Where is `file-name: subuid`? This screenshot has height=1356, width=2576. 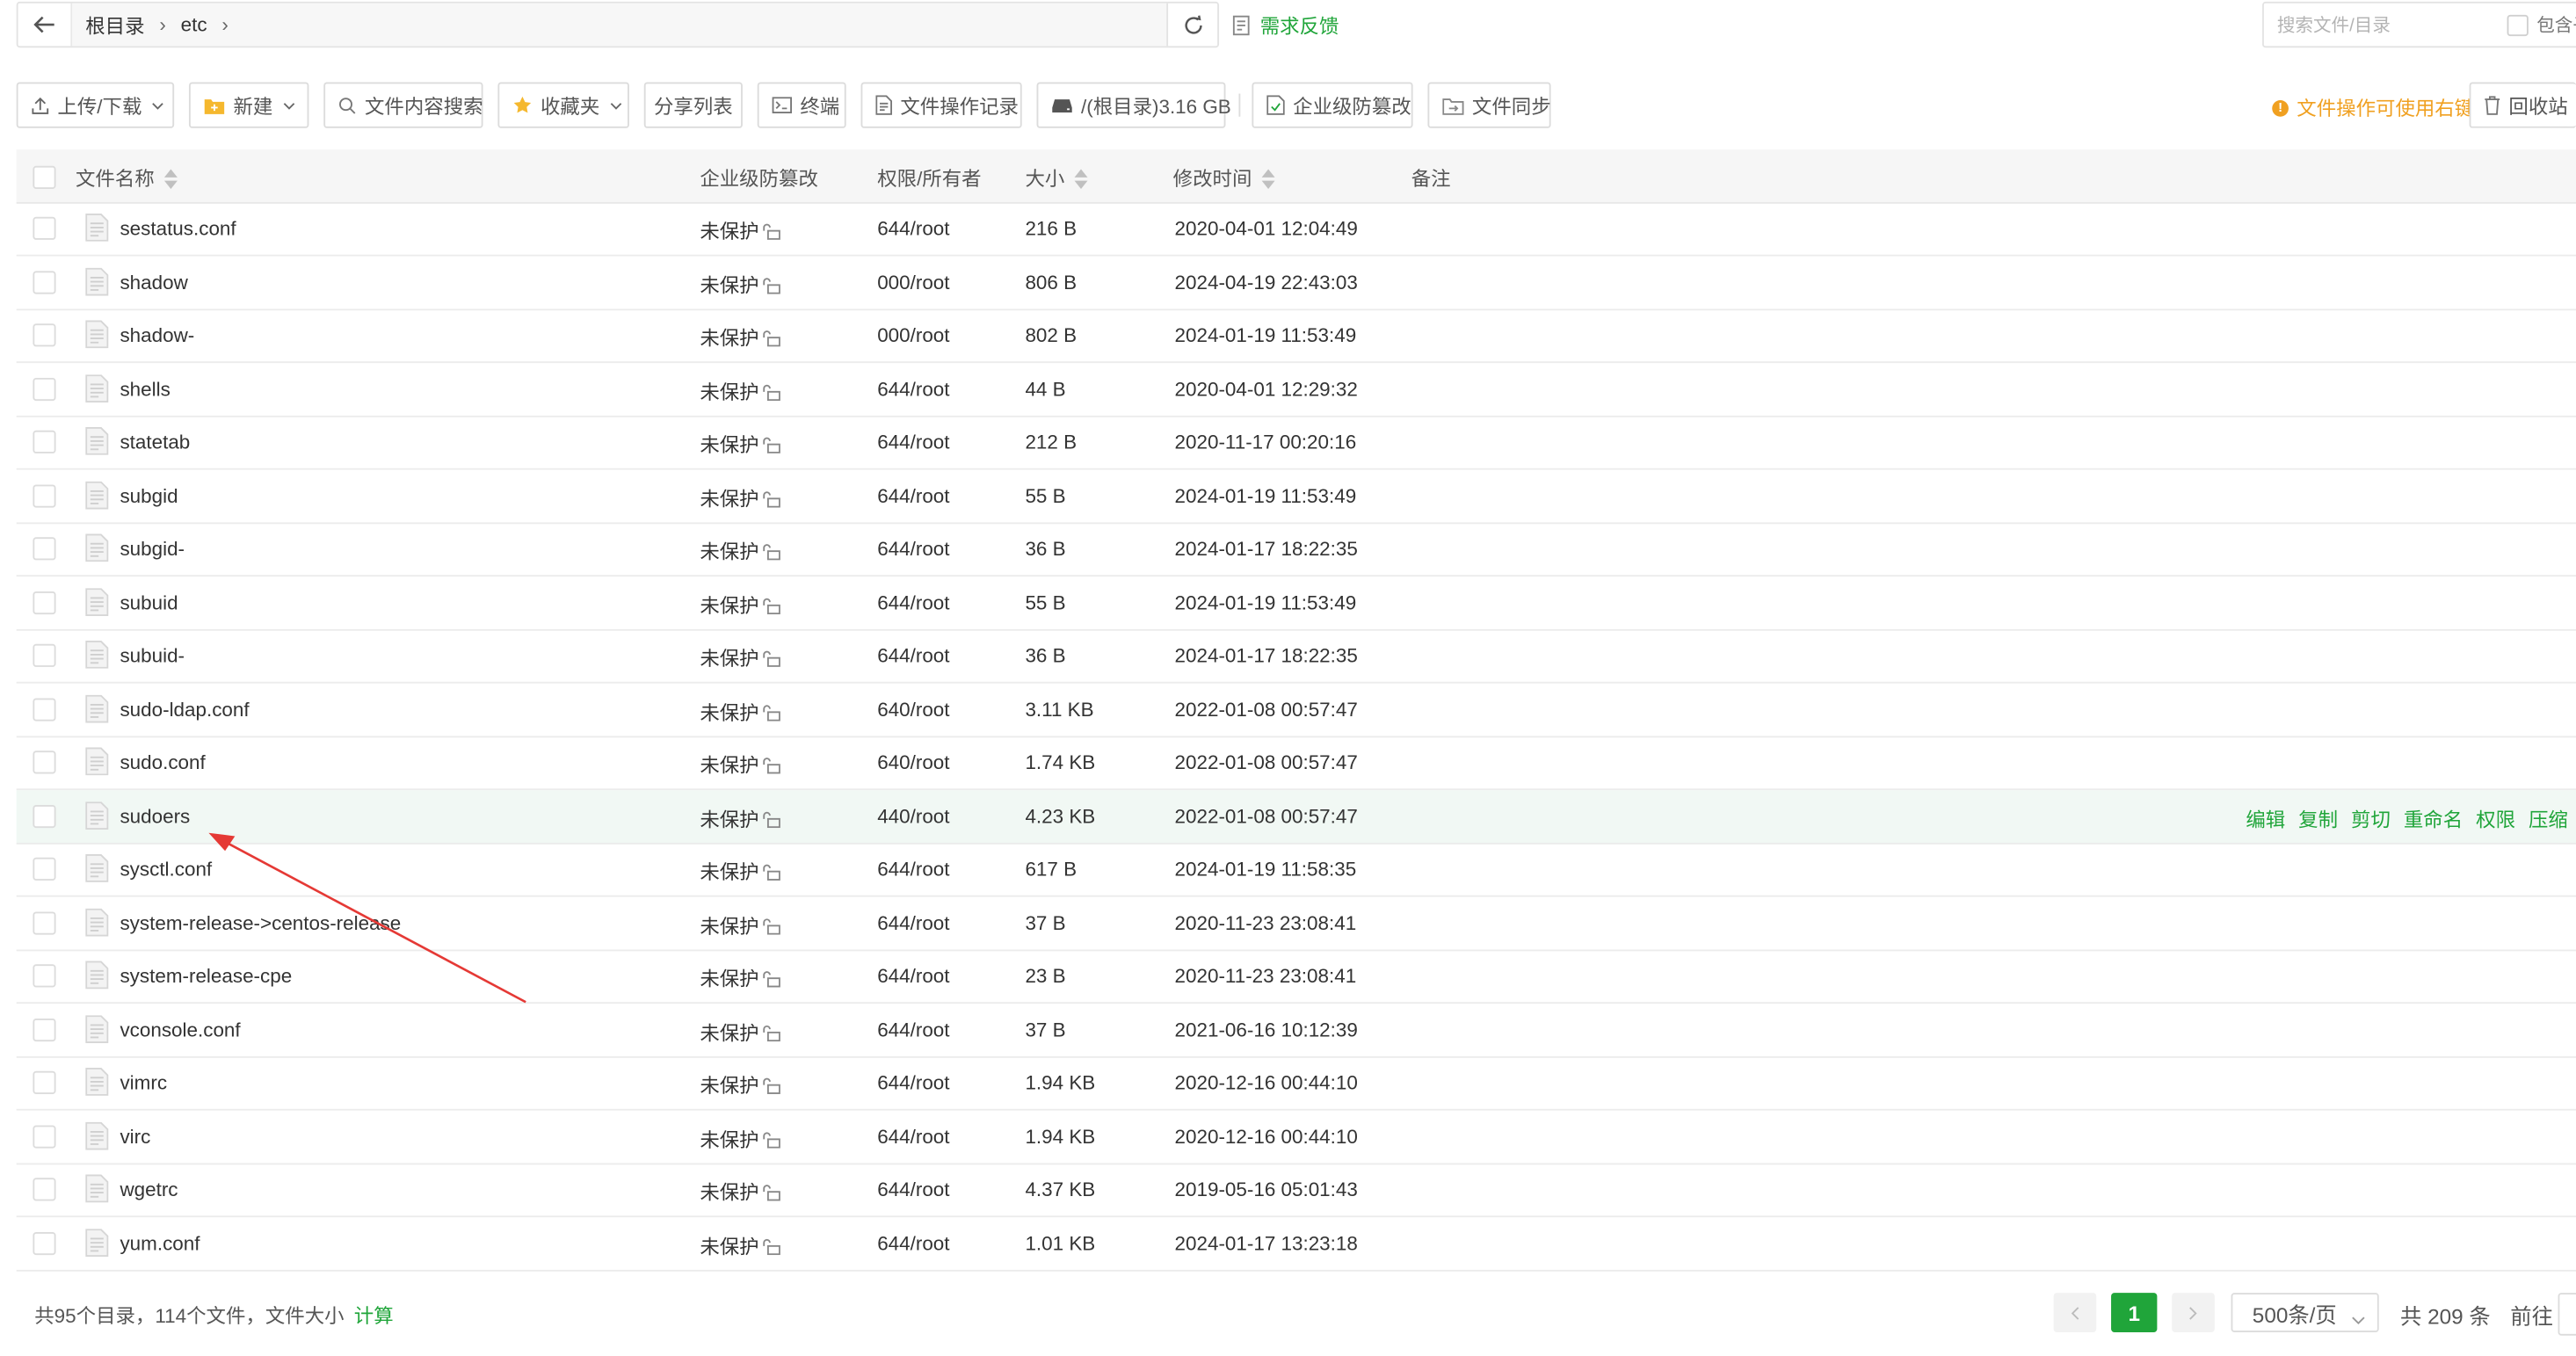 file-name: subuid is located at coordinates (149, 602).